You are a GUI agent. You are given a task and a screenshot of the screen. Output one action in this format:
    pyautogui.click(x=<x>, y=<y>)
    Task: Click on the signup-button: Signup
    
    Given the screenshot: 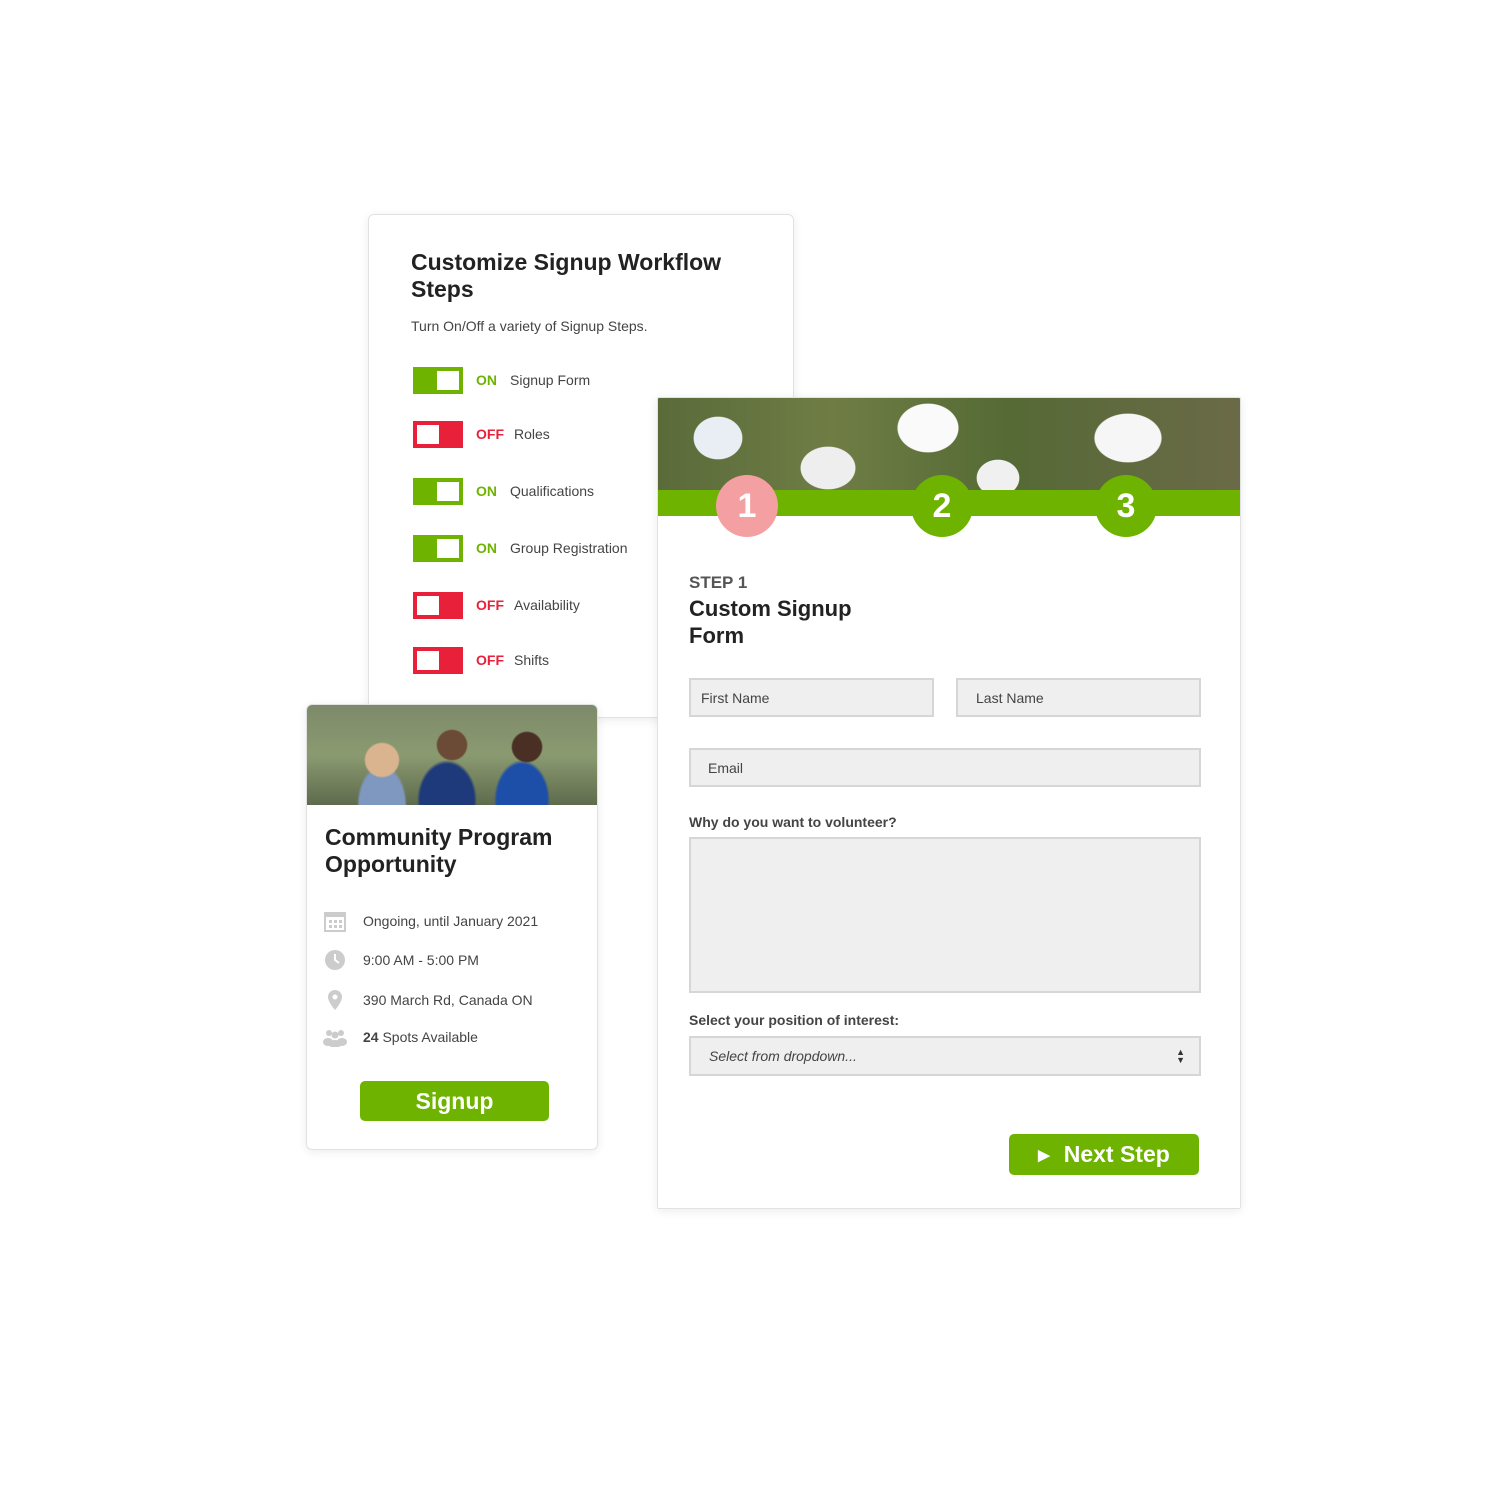 What is the action you would take?
    pyautogui.click(x=454, y=1101)
    